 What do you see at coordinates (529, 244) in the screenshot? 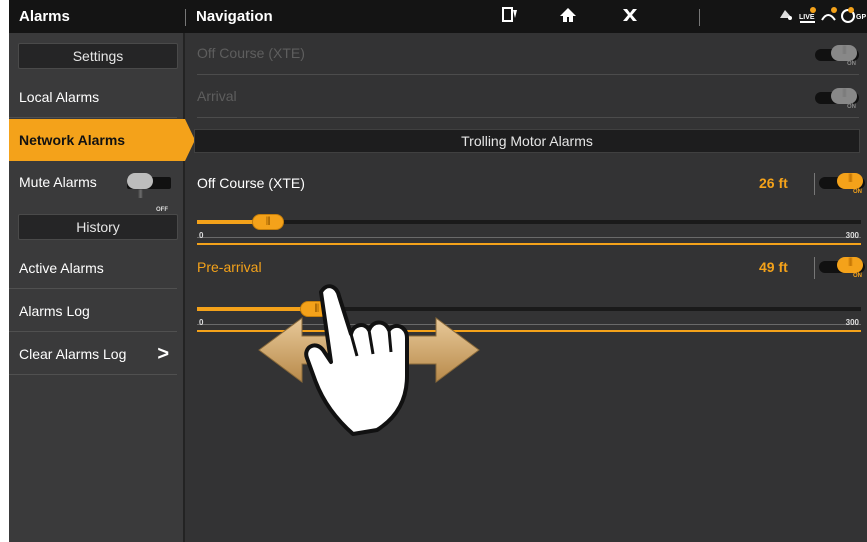
I see `slider-underline` at bounding box center [529, 244].